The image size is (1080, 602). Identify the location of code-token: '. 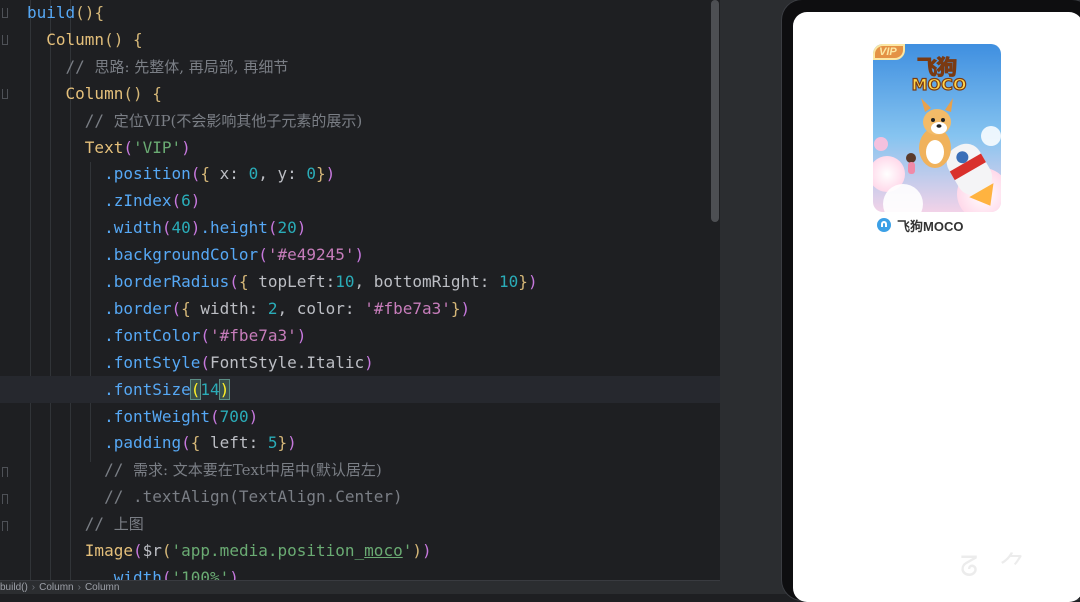
(407, 550).